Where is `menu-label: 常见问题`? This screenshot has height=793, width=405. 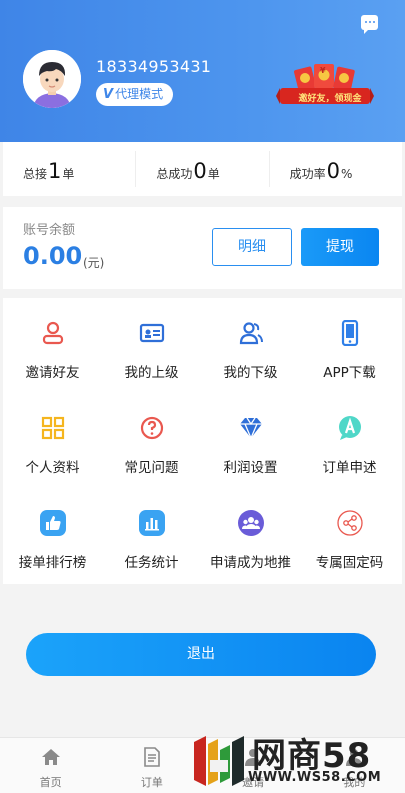 menu-label: 常见问题 is located at coordinates (151, 468).